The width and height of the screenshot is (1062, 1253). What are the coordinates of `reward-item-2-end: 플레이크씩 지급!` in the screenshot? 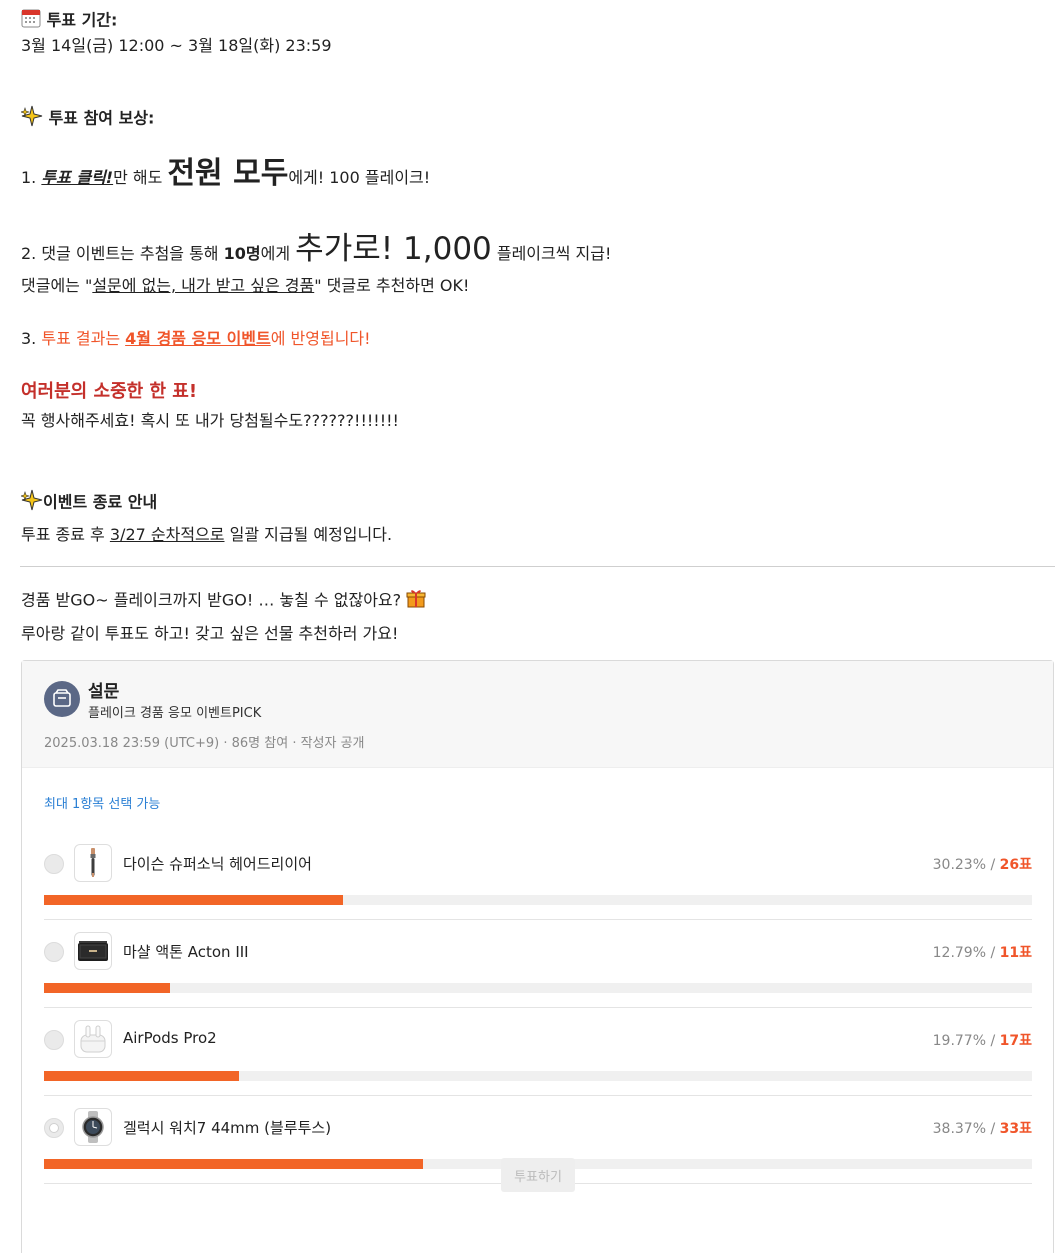 It's located at (554, 253).